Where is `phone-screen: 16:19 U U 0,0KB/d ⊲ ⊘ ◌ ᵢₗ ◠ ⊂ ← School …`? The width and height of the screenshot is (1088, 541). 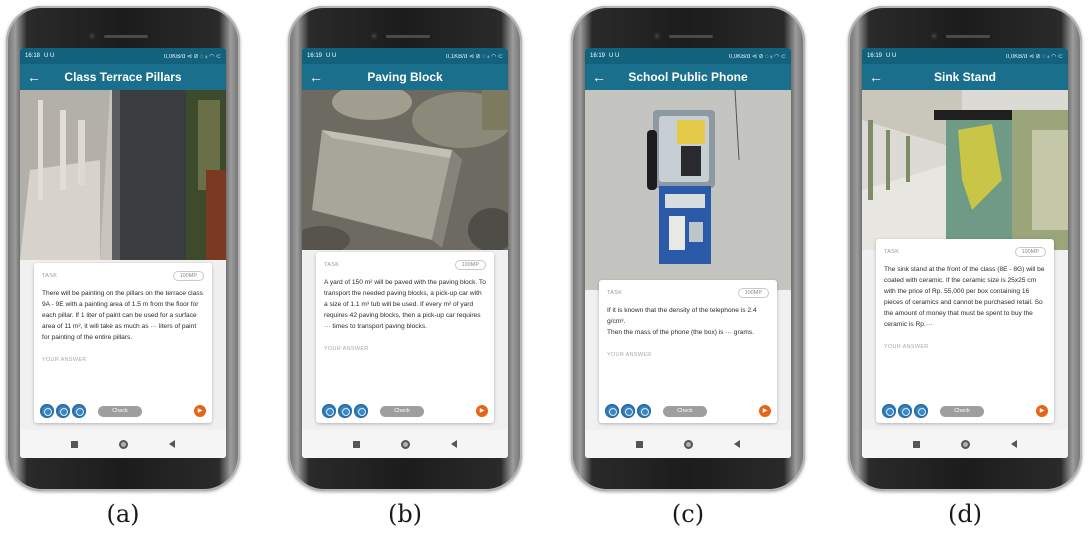 phone-screen: 16:19 U U 0,0KB/d ⊲ ⊘ ◌ ᵢₗ ◠ ⊂ ← School … is located at coordinates (688, 253).